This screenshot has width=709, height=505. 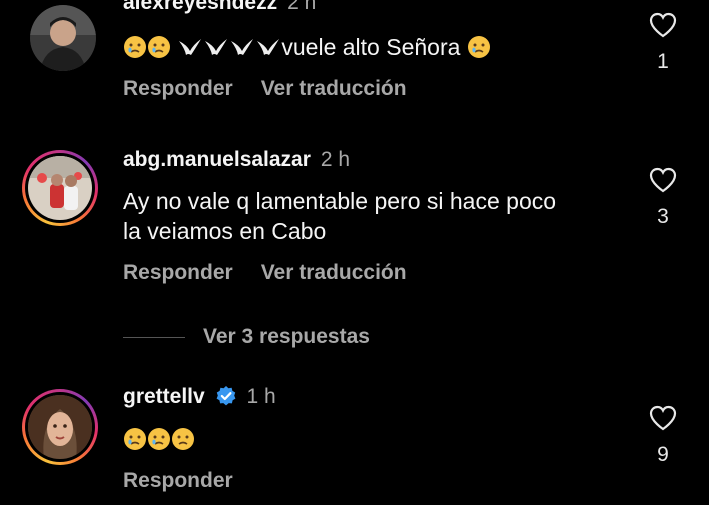 I want to click on like-control: 3, so click(x=663, y=198).